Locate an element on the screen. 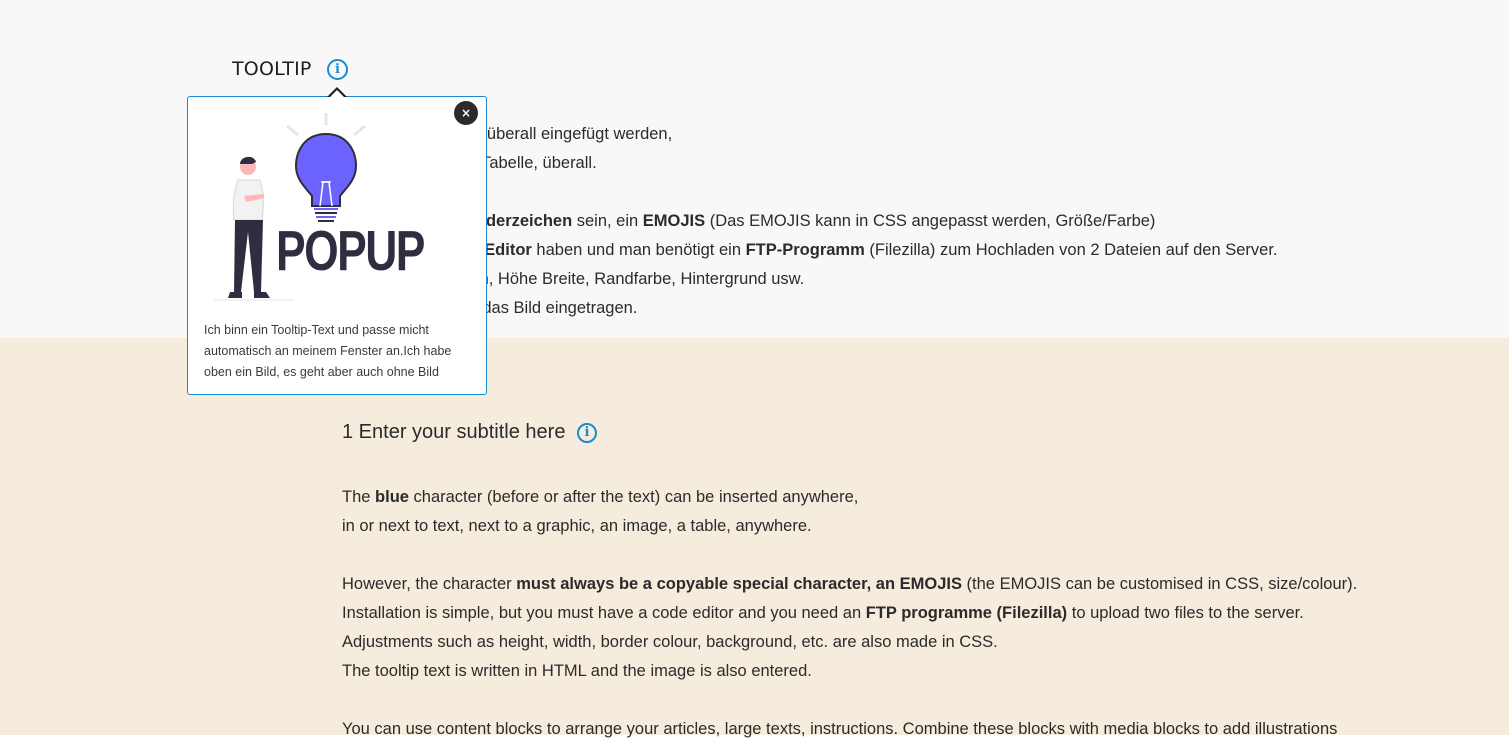 This screenshot has height=744, width=1509. text-line: Grafik, einem Bild, Tabelle, überall. is located at coordinates (917, 163).